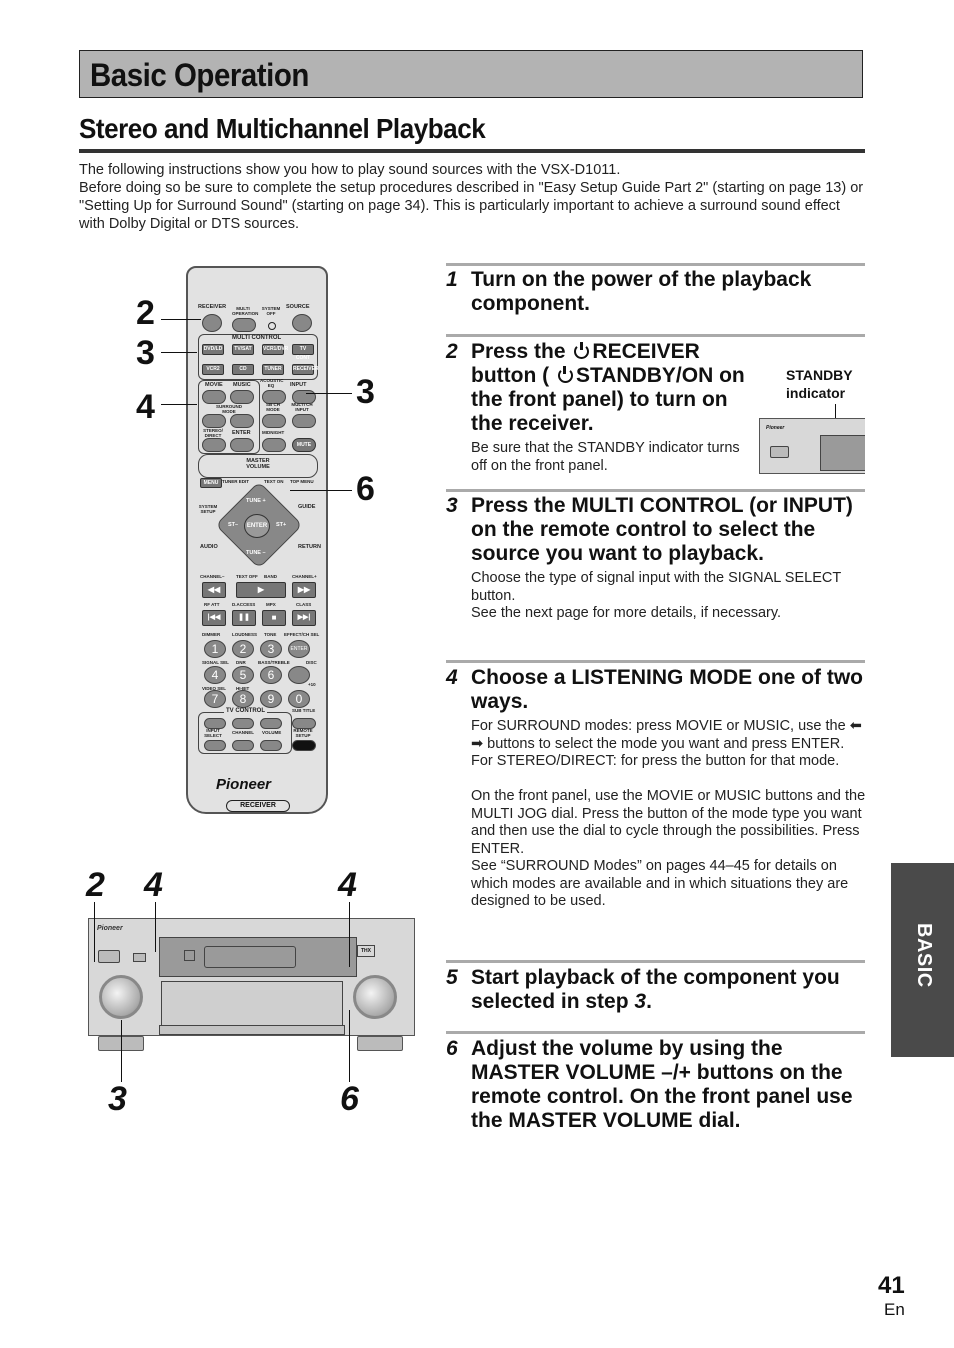  Describe the element at coordinates (299, 699) in the screenshot. I see `remote-digit-button: 0` at that location.